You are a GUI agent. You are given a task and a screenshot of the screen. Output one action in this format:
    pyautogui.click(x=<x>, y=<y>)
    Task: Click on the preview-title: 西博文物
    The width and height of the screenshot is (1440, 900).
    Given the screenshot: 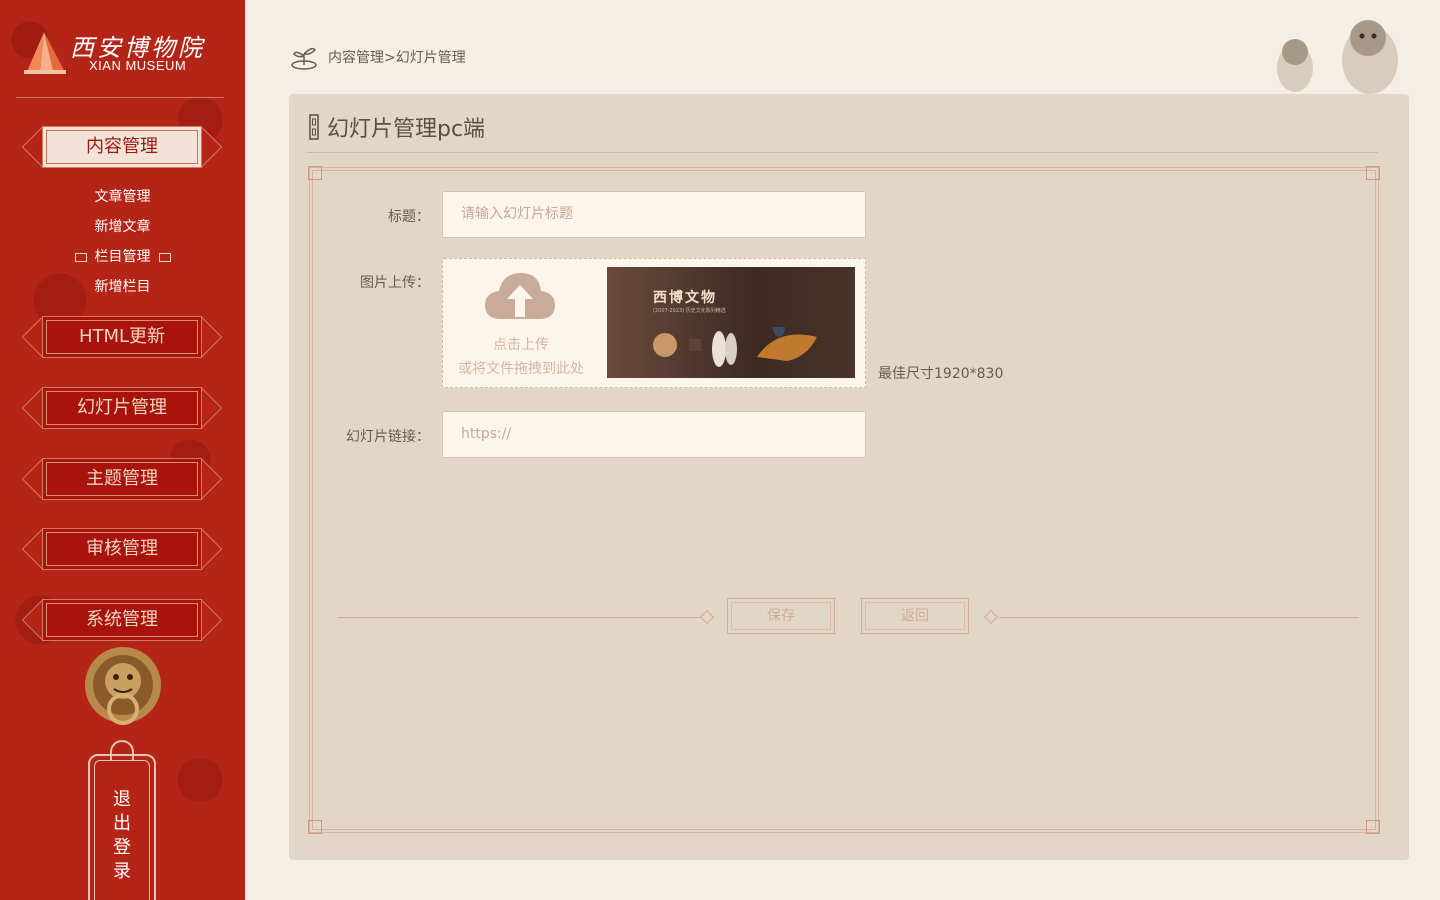 What is the action you would take?
    pyautogui.click(x=685, y=298)
    